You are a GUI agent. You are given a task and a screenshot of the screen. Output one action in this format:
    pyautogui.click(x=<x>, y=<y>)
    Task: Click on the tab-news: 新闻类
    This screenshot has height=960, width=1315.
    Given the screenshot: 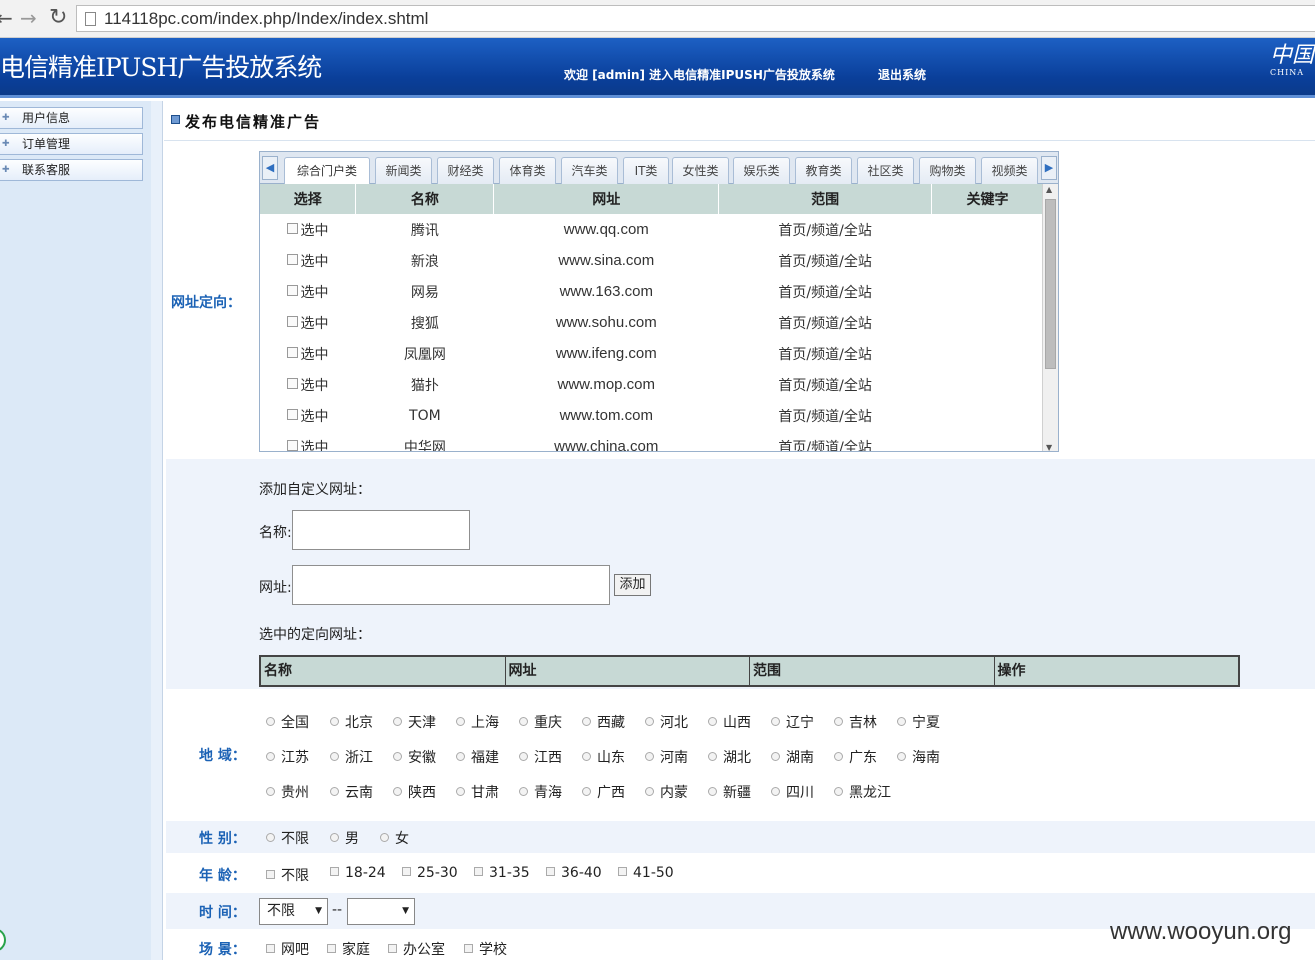 What is the action you would take?
    pyautogui.click(x=403, y=170)
    